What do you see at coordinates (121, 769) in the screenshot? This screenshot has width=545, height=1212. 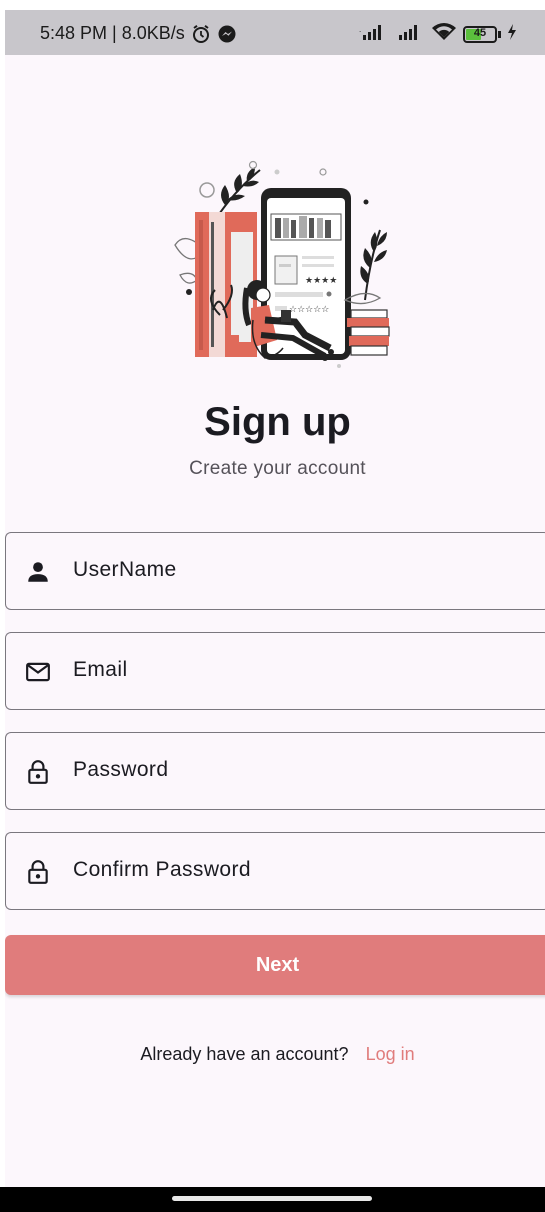 I see `password-placeholder: Password` at bounding box center [121, 769].